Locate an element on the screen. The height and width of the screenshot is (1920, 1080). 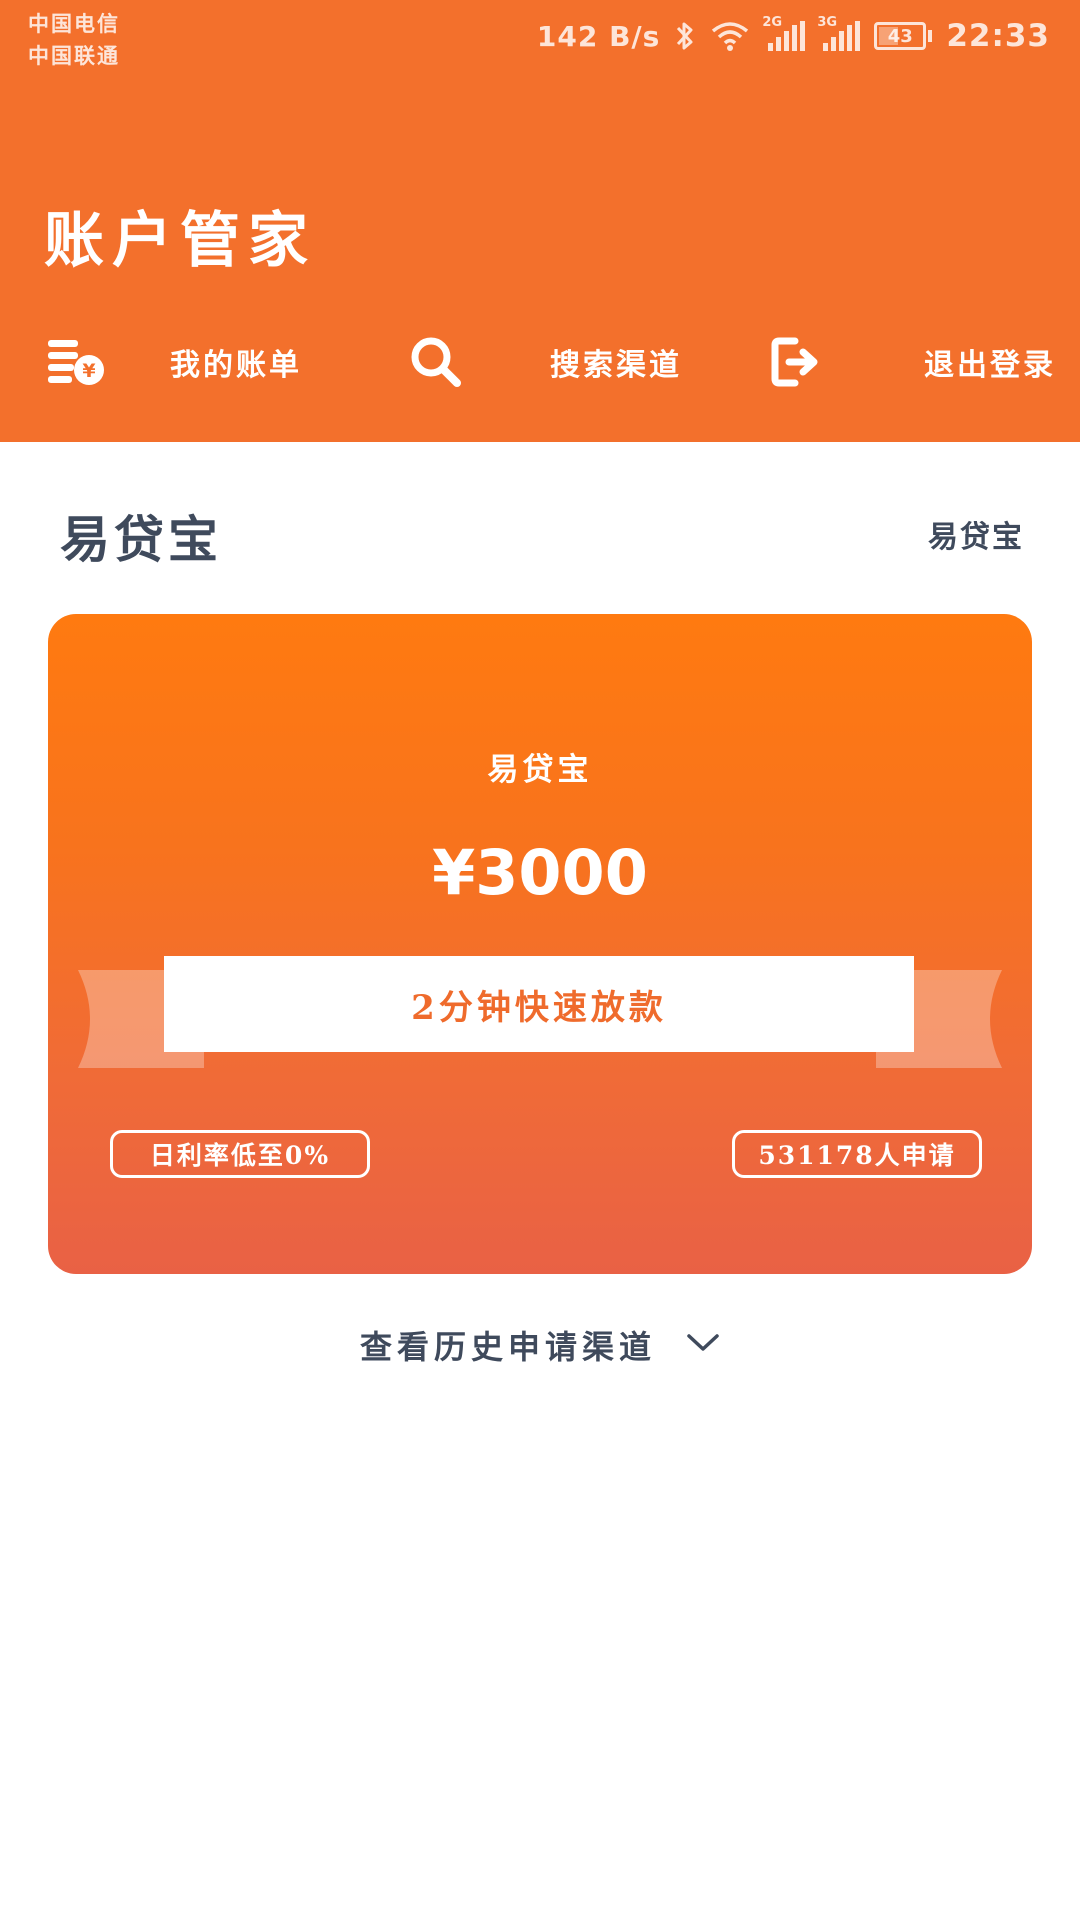
applicants-count-tag: 531178人申请 is located at coordinates (857, 1154).